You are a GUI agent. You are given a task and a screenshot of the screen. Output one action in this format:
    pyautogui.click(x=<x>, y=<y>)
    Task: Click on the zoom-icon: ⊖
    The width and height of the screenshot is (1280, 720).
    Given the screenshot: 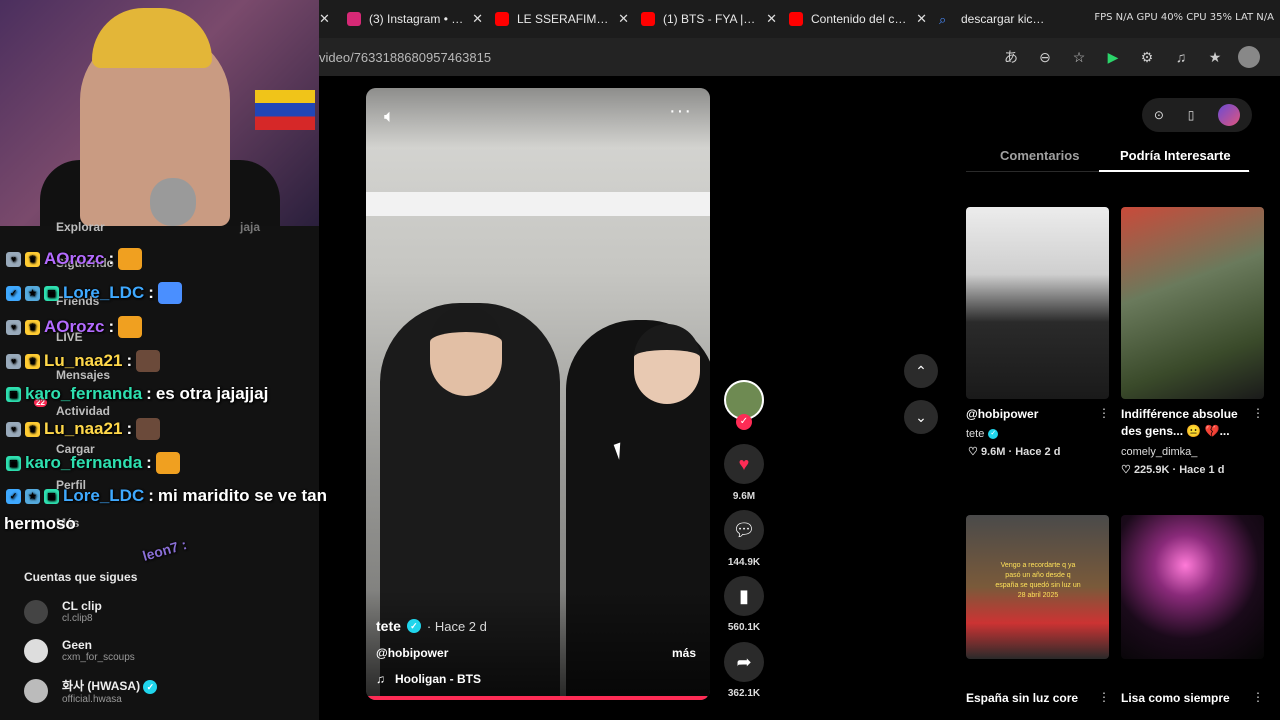 What is the action you would take?
    pyautogui.click(x=1045, y=57)
    